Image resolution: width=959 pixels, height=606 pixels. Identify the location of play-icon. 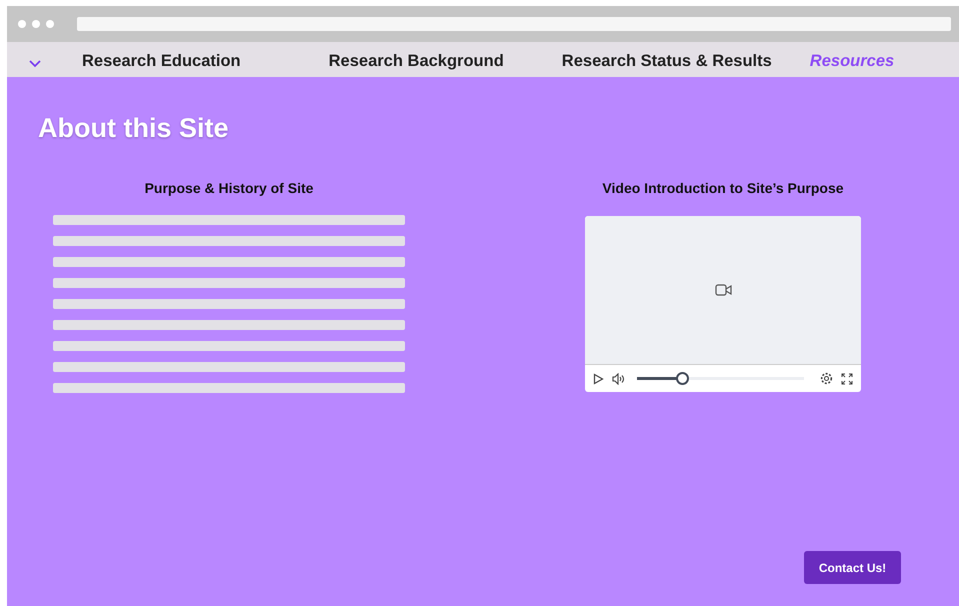
(598, 378).